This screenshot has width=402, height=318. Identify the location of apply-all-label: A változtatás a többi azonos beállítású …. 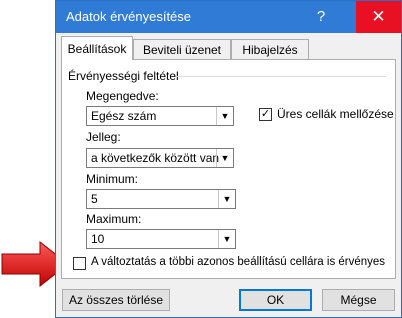
(238, 262).